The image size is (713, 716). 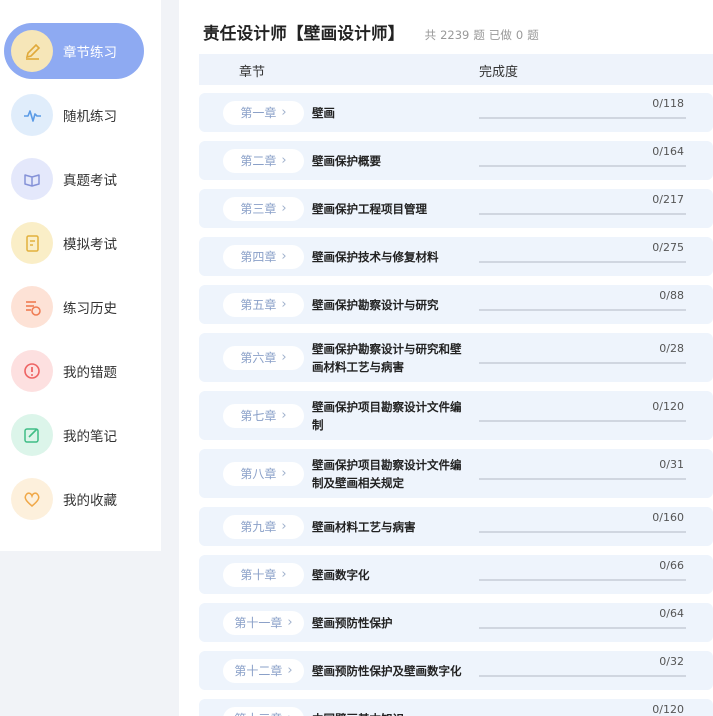 I want to click on chapter-tag: 第十章 ›, so click(x=263, y=574).